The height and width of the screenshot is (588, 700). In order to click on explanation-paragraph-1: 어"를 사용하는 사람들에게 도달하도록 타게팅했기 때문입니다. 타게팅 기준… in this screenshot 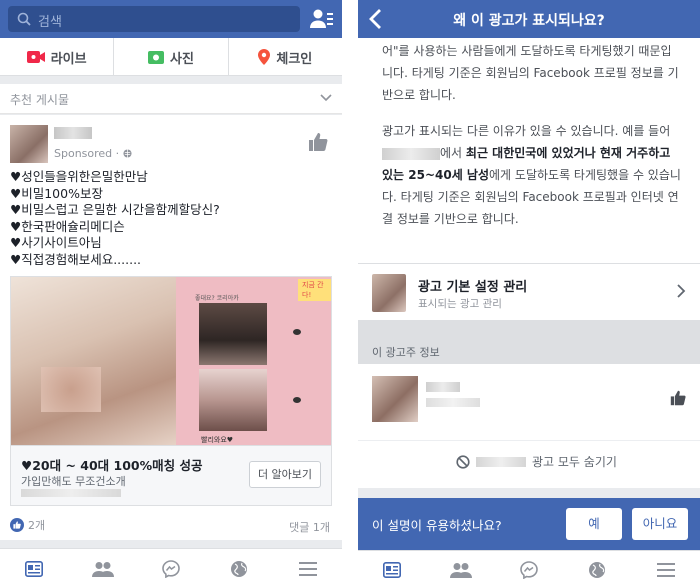, I will do `click(530, 73)`.